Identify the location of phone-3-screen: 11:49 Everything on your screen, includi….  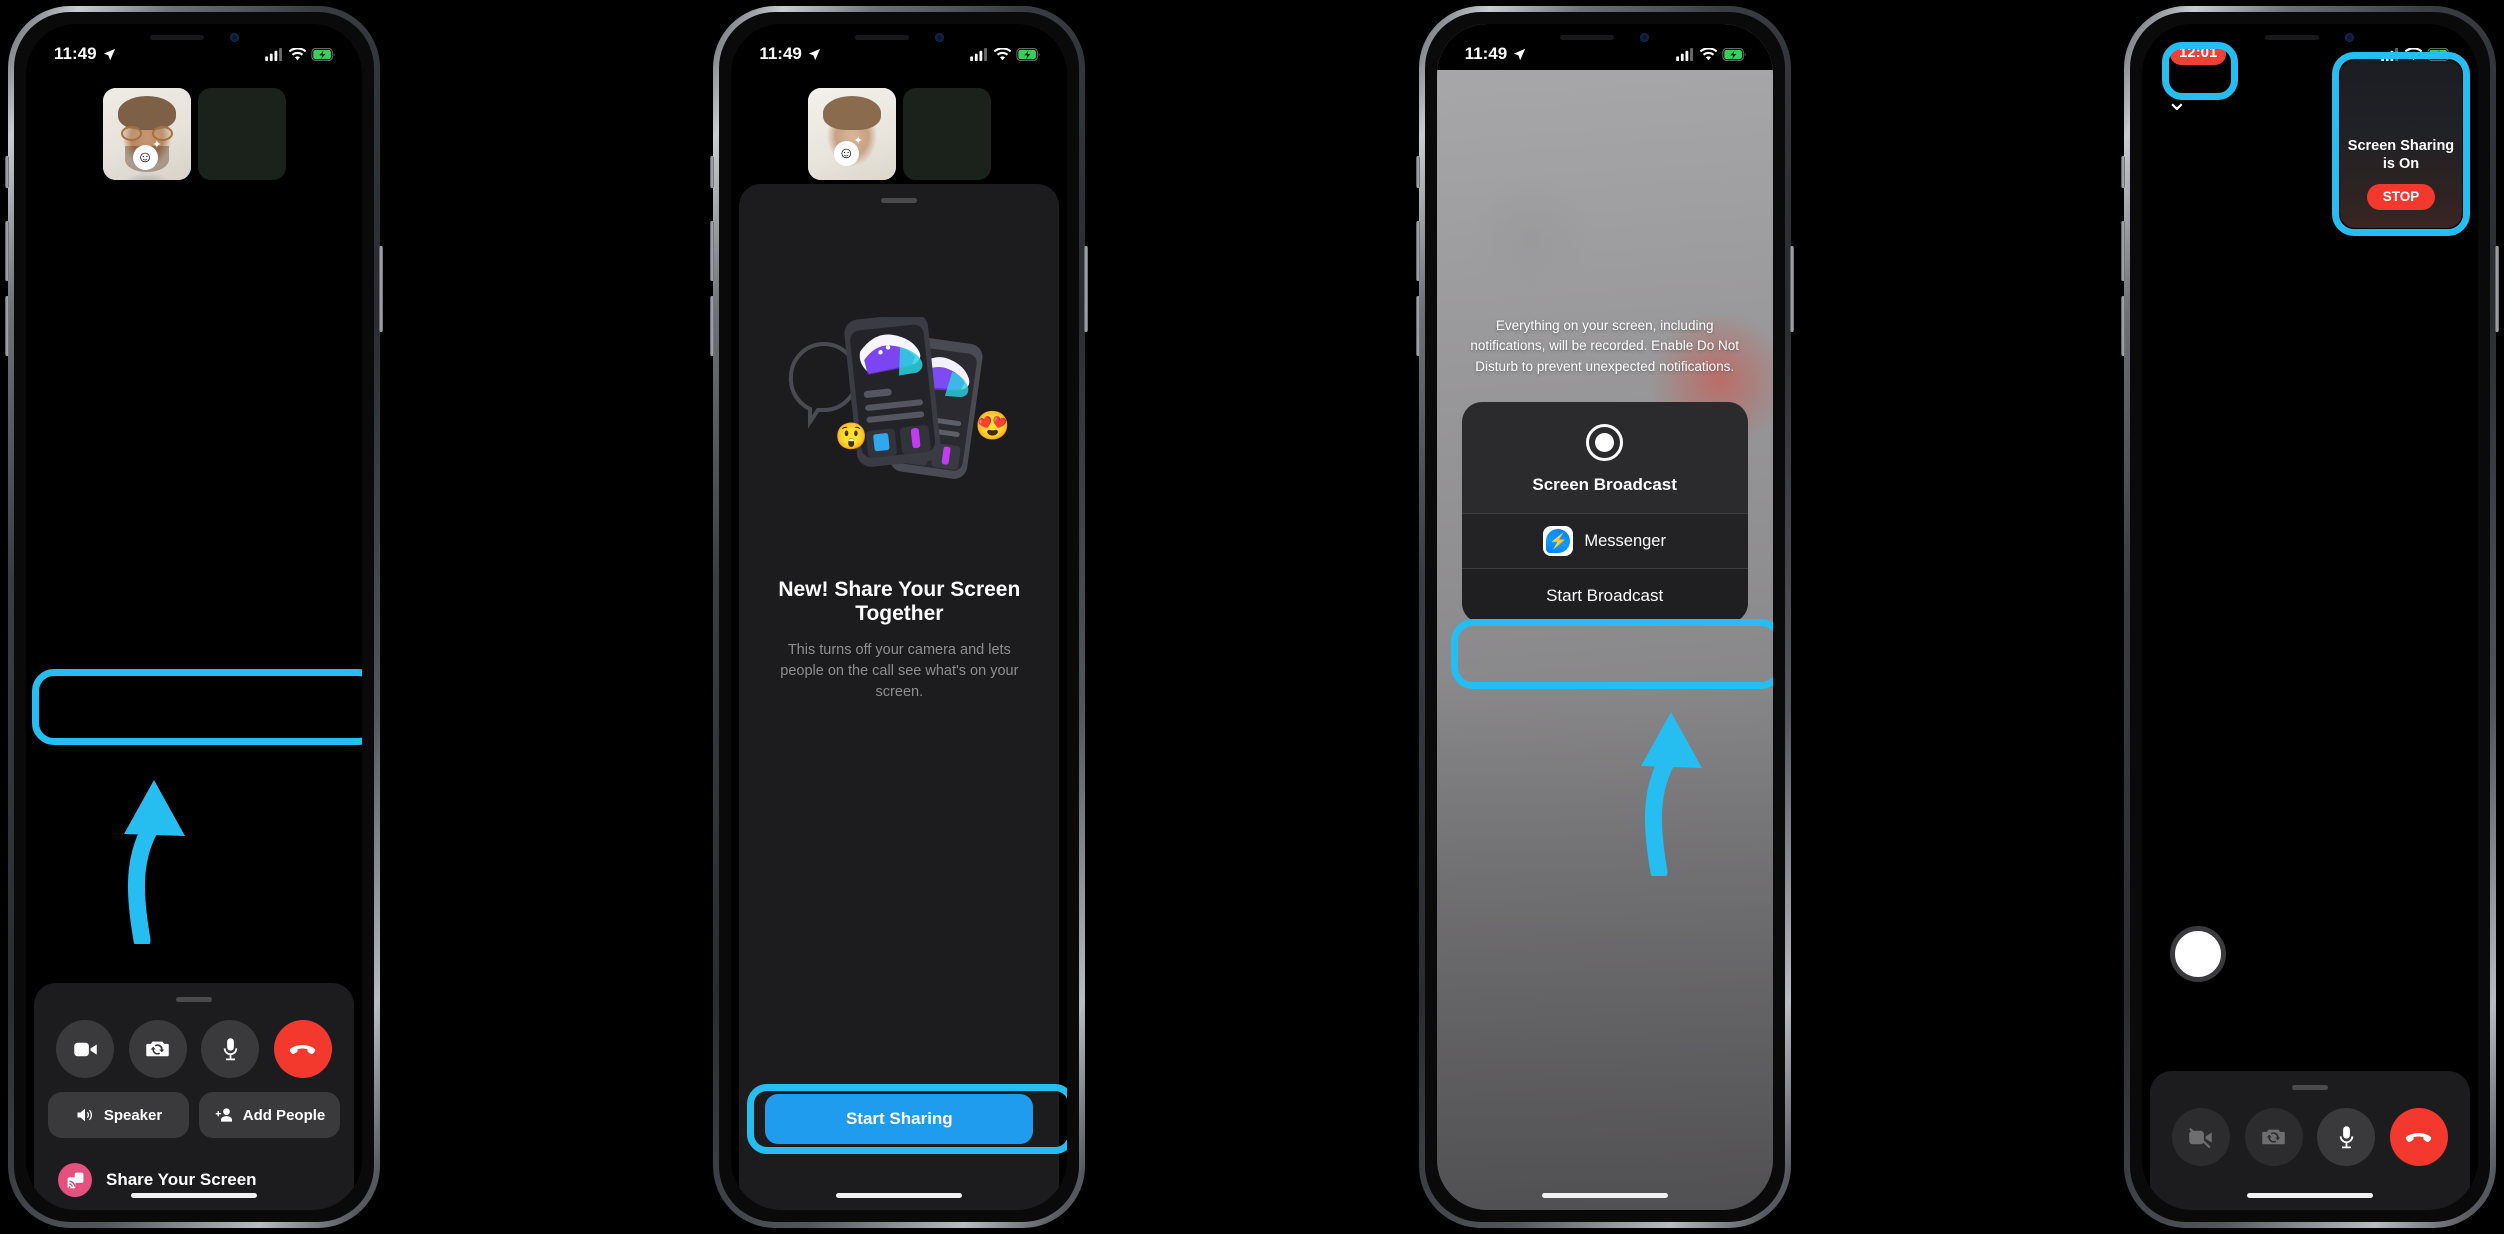
(1604, 617).